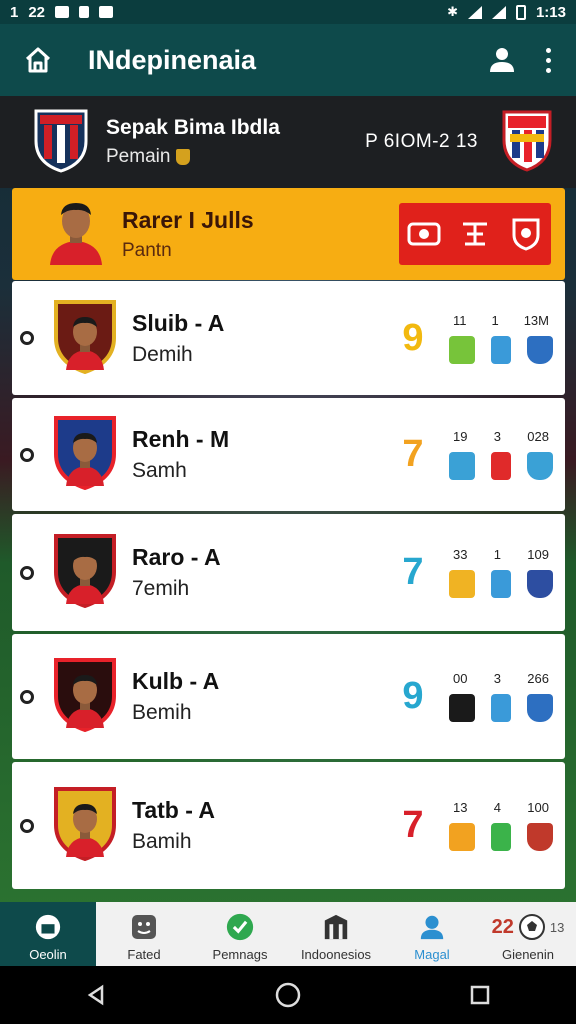  Describe the element at coordinates (288, 60) in the screenshot. I see `app-bar: INdepinenaia` at that location.